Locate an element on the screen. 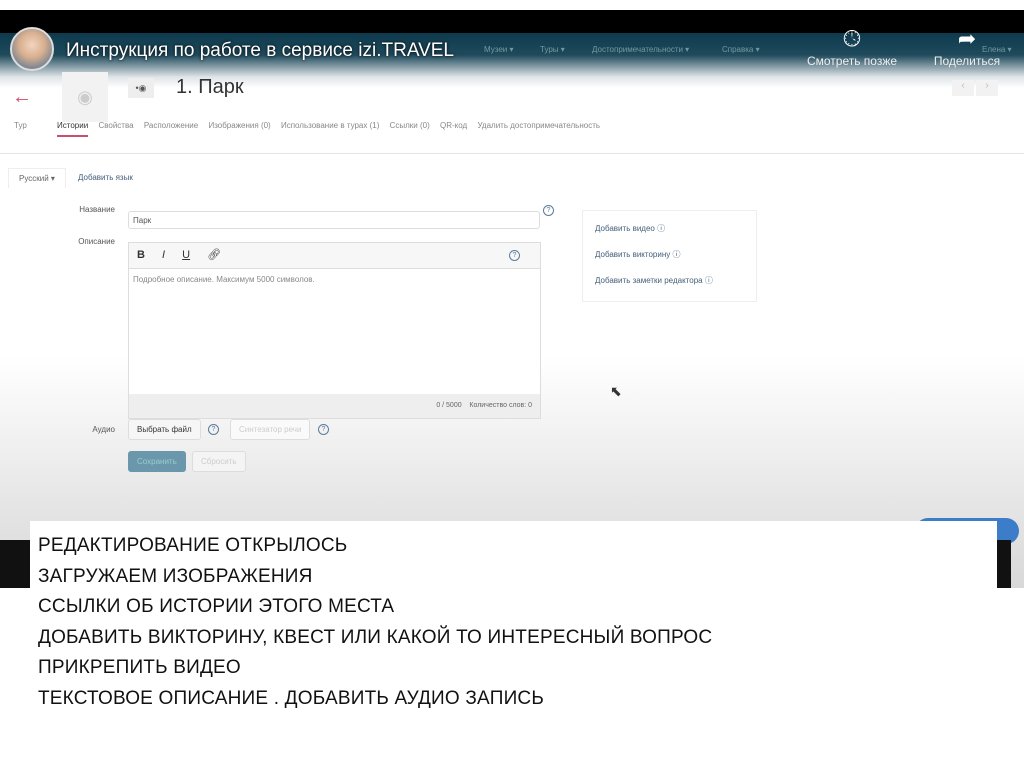  mouse-cursor-icon: ⬉ is located at coordinates (616, 391).